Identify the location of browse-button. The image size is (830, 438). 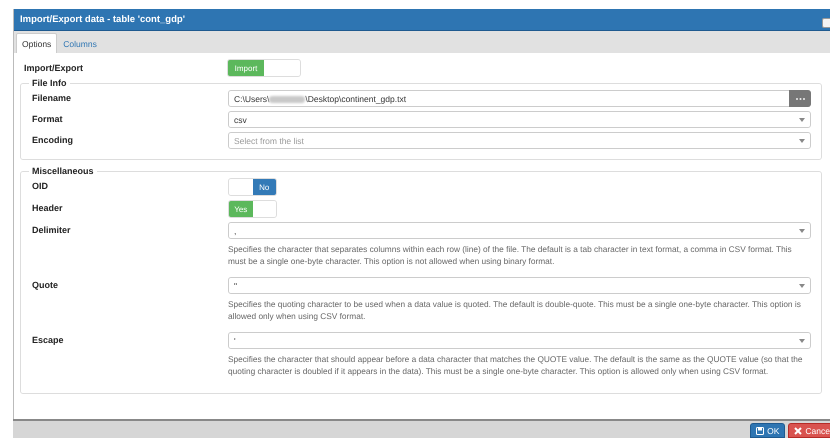
(800, 98).